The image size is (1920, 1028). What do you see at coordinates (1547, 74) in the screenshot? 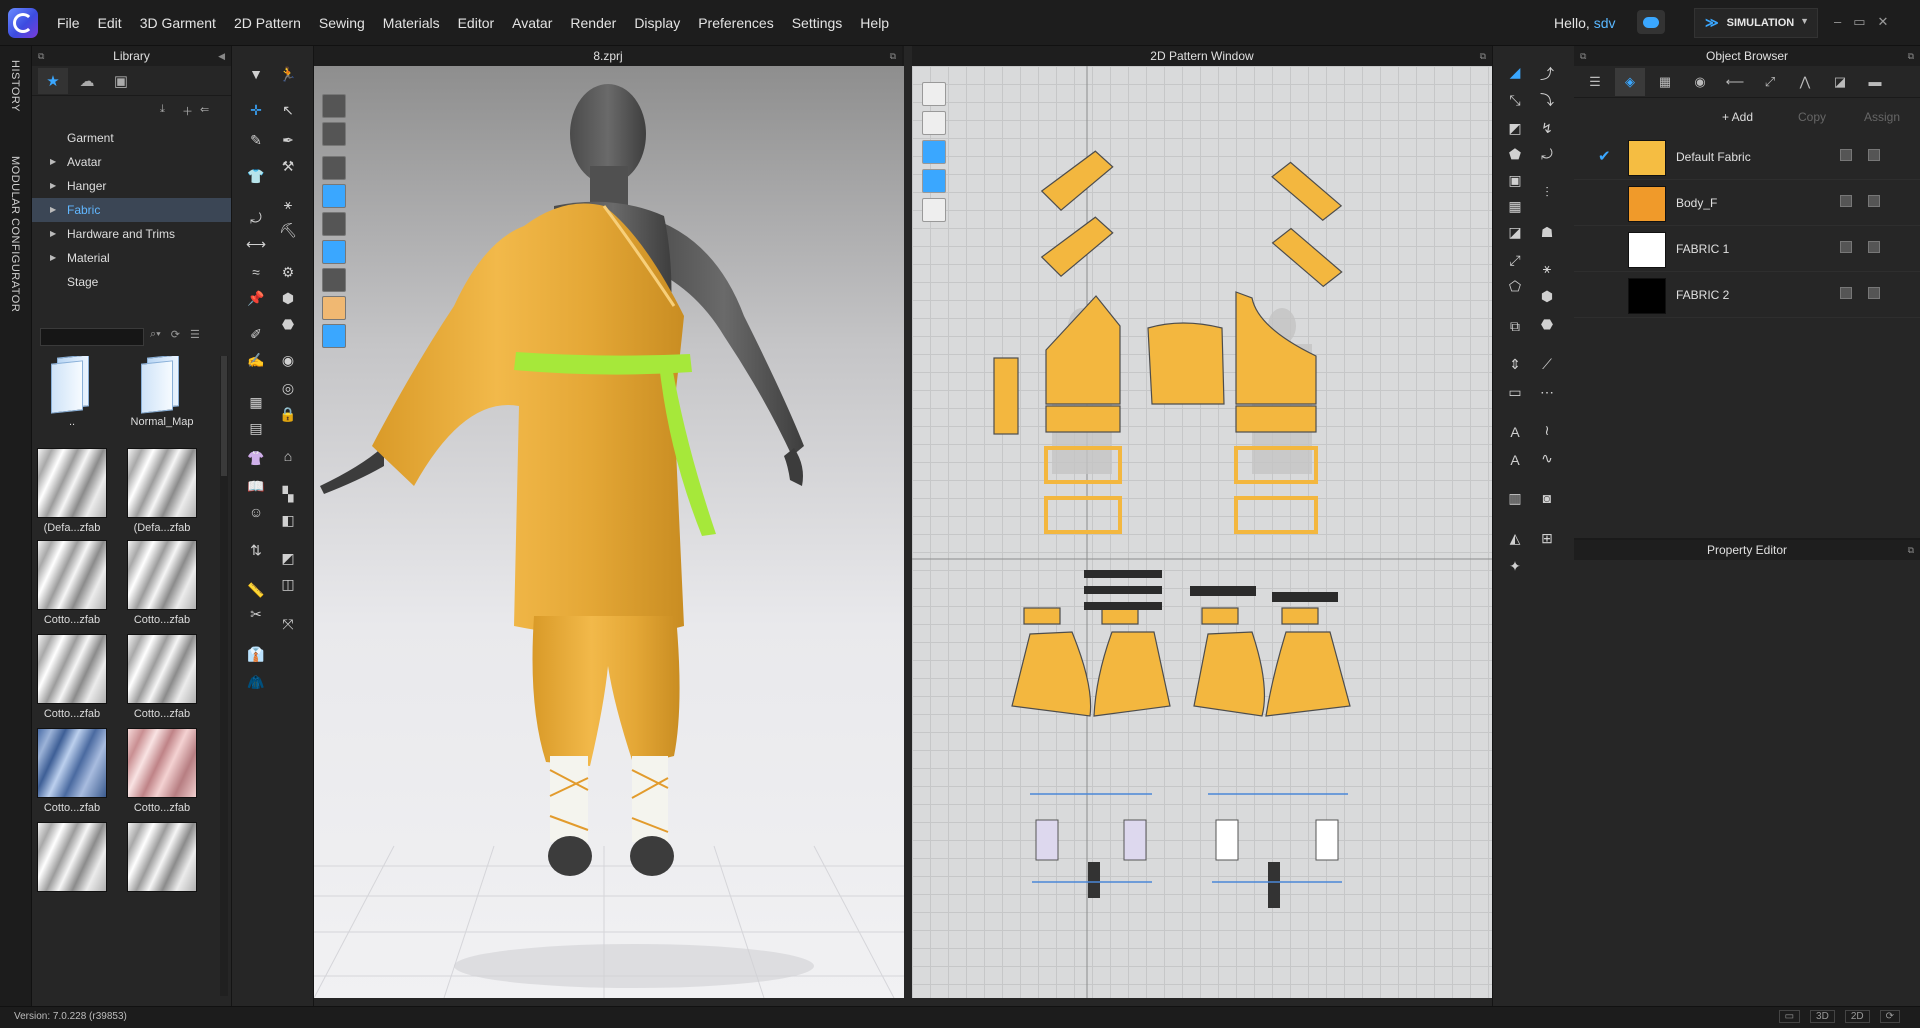
I see `pattern-tool-icon: ⤴` at bounding box center [1547, 74].